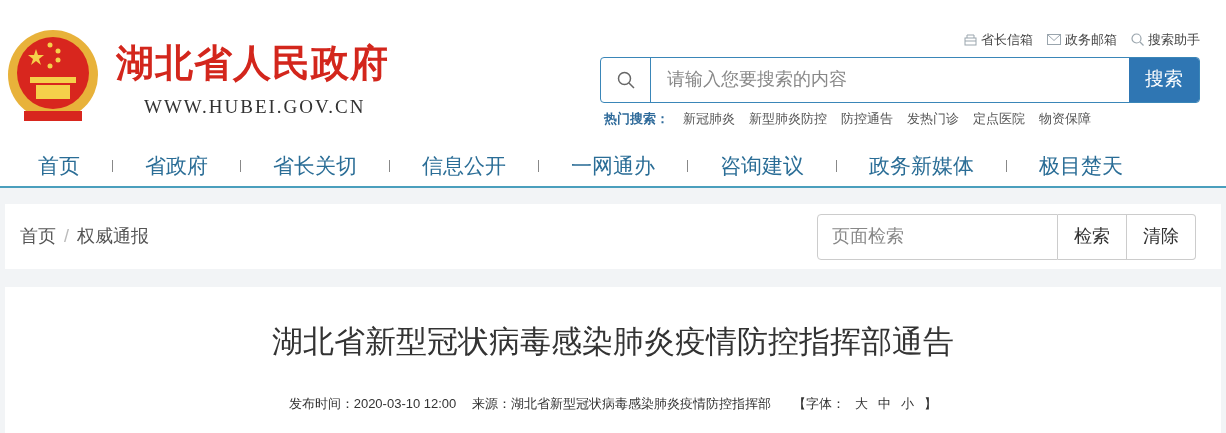 The width and height of the screenshot is (1226, 433). What do you see at coordinates (252, 63) in the screenshot?
I see `site-title: 湖北省人民政府` at bounding box center [252, 63].